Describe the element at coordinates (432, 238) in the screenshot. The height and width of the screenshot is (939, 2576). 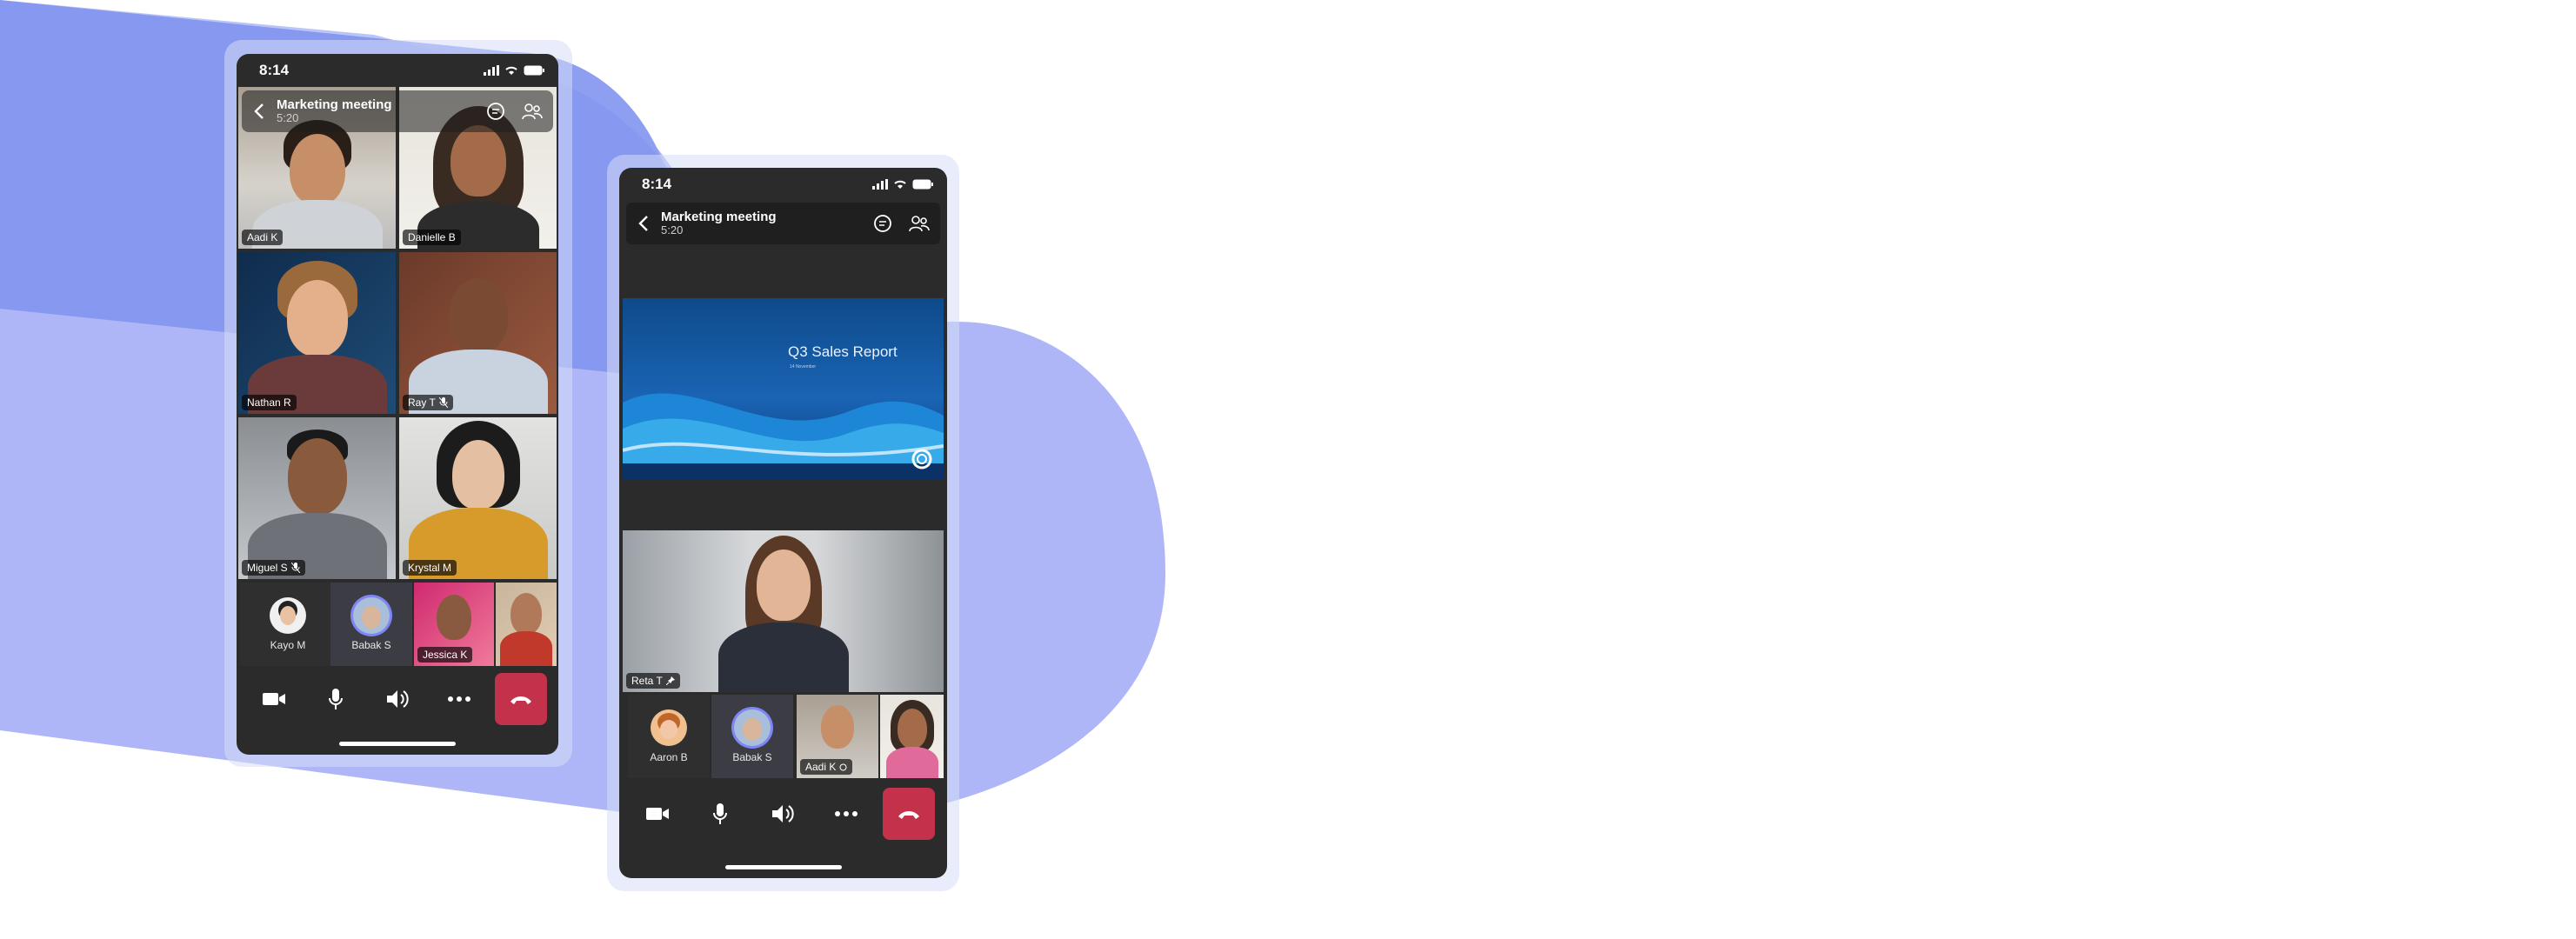
I see `name-tag: Danielle B` at that location.